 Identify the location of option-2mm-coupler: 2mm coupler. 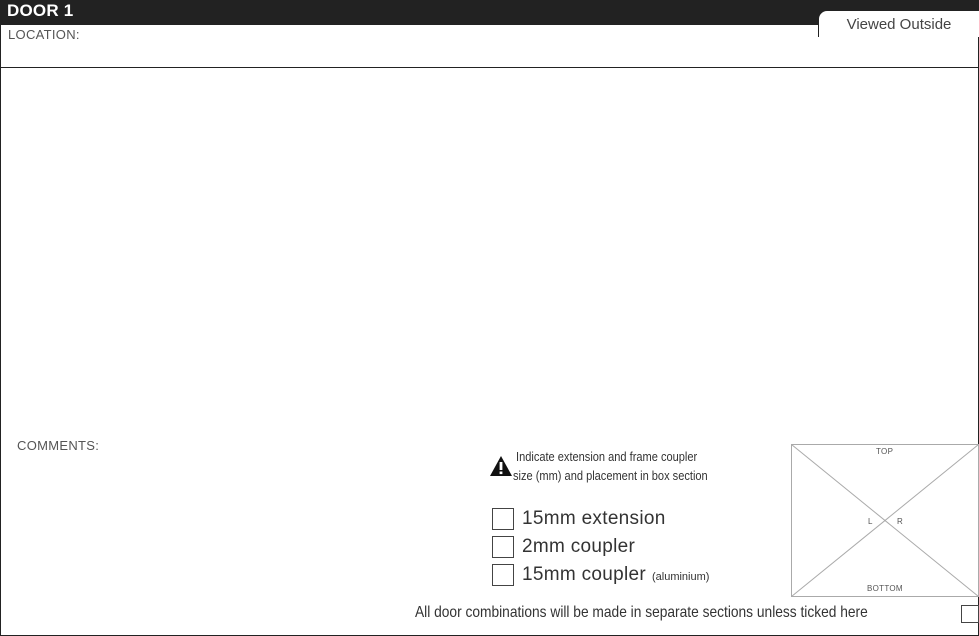
(563, 547).